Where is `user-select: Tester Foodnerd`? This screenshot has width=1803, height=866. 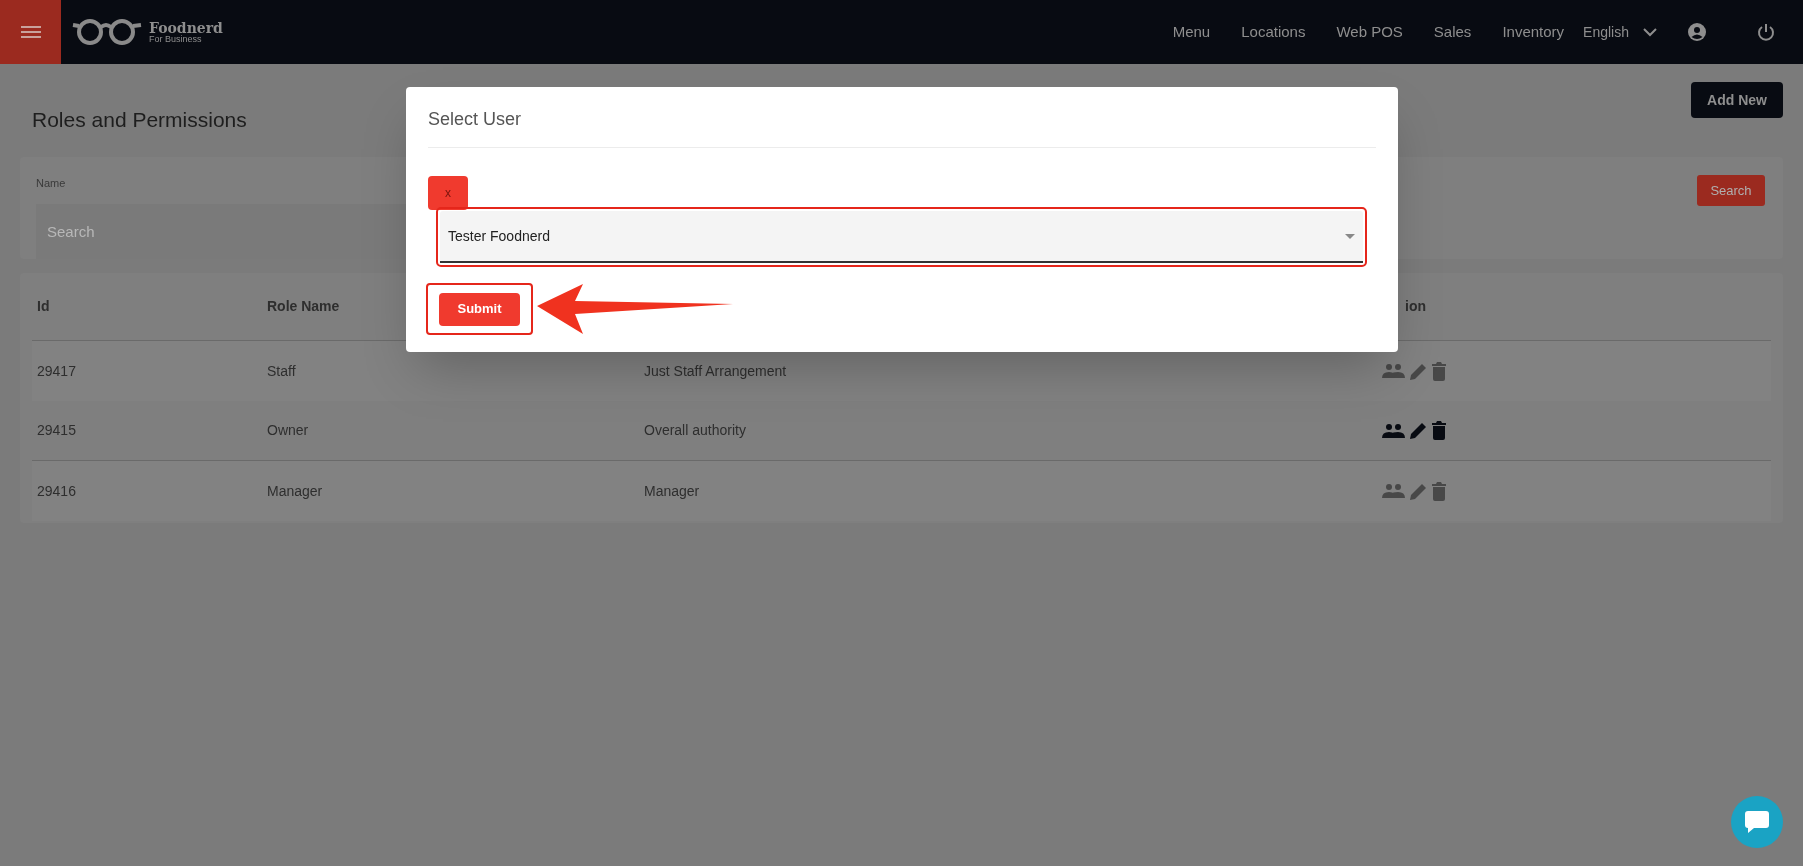
user-select: Tester Foodnerd is located at coordinates (901, 237).